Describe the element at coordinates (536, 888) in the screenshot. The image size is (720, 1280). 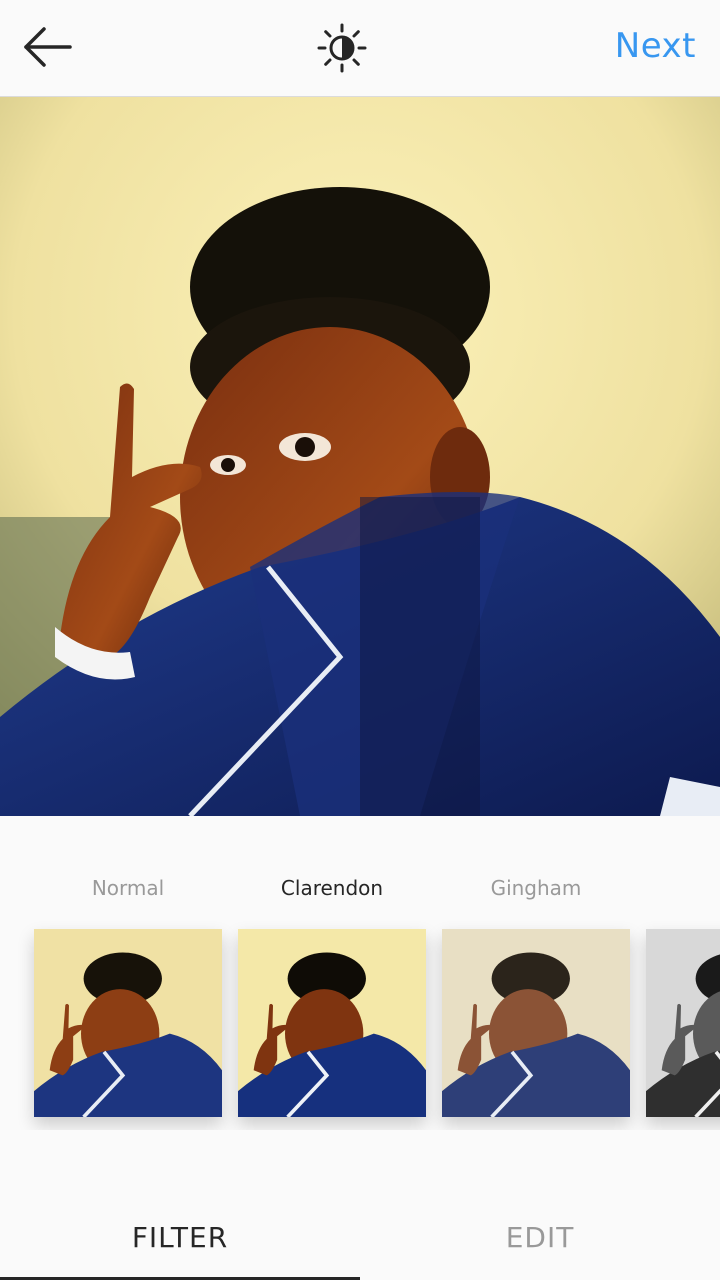
I see `filter-label: Gingham` at that location.